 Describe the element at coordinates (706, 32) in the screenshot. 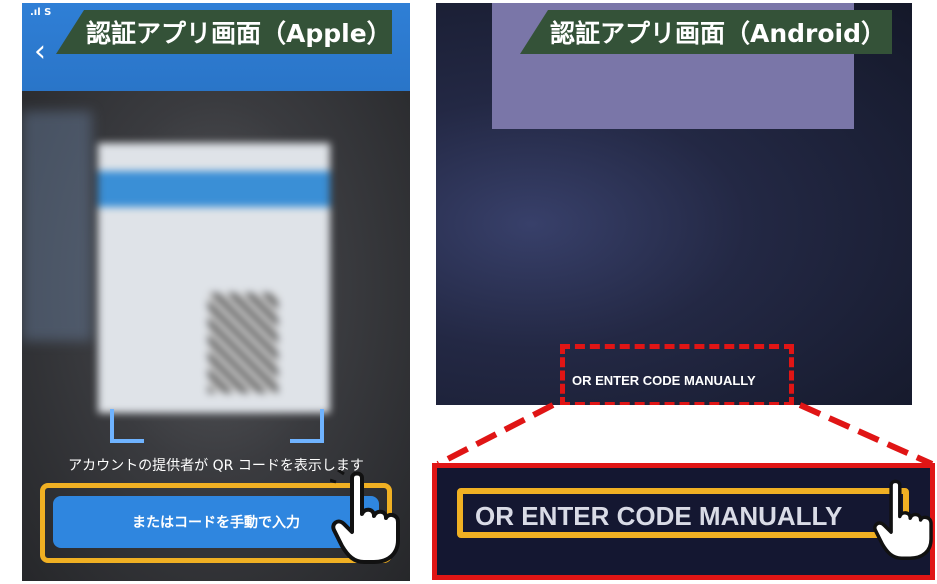

I see `android-screen-label: 認証アプリ画面（Android）` at that location.